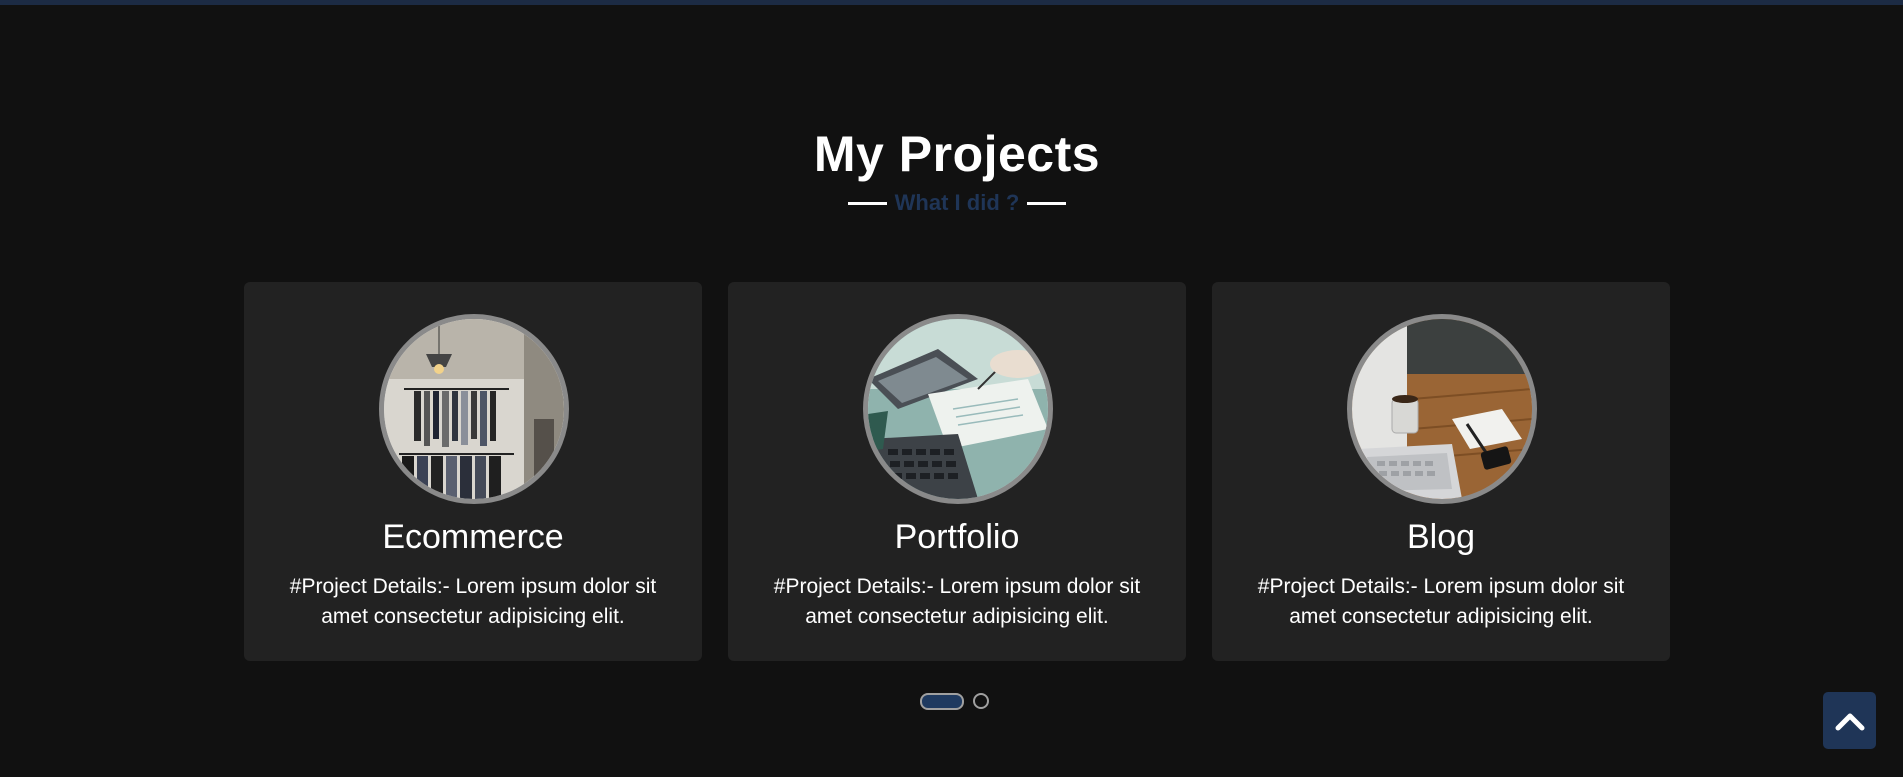 Image resolution: width=1903 pixels, height=777 pixels. Describe the element at coordinates (473, 537) in the screenshot. I see `project-title: Ecommerce` at that location.